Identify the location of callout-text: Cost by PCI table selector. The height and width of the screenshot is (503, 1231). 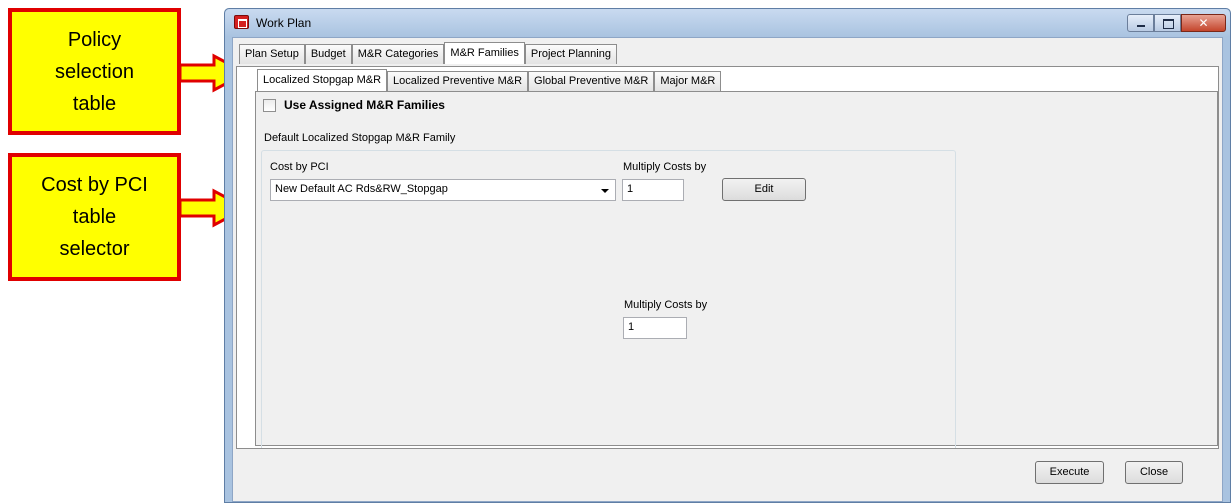
(94, 217).